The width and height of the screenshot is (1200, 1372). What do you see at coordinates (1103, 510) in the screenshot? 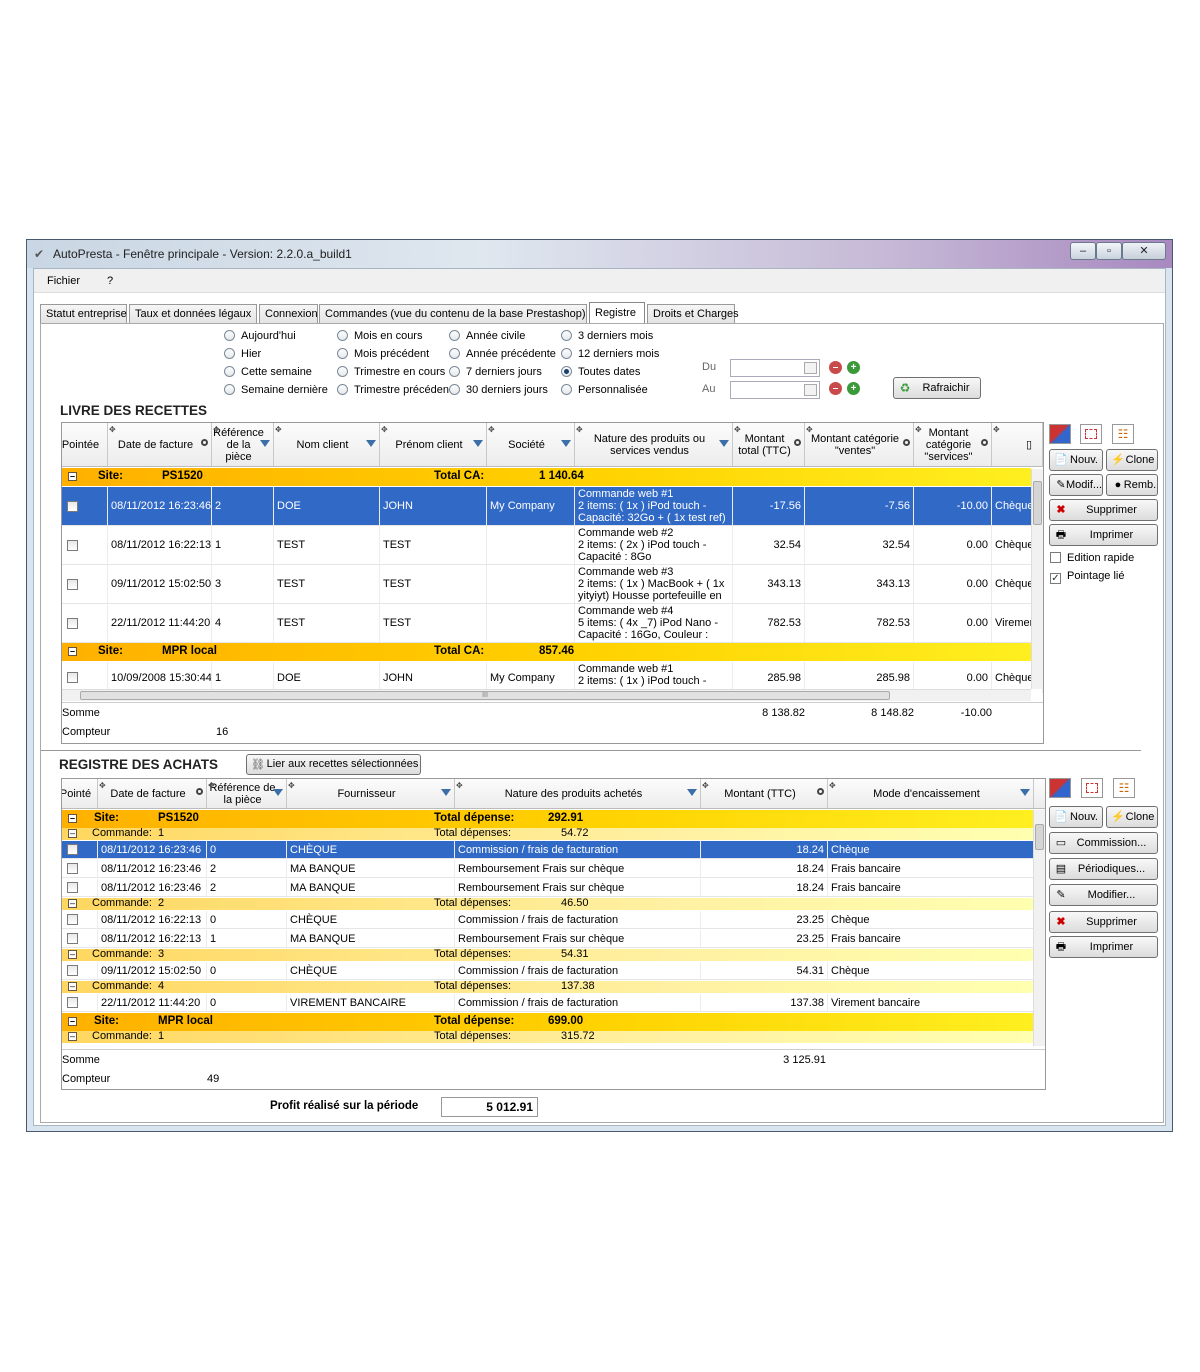
I see `delete-button: ✖ Supprimer` at bounding box center [1103, 510].